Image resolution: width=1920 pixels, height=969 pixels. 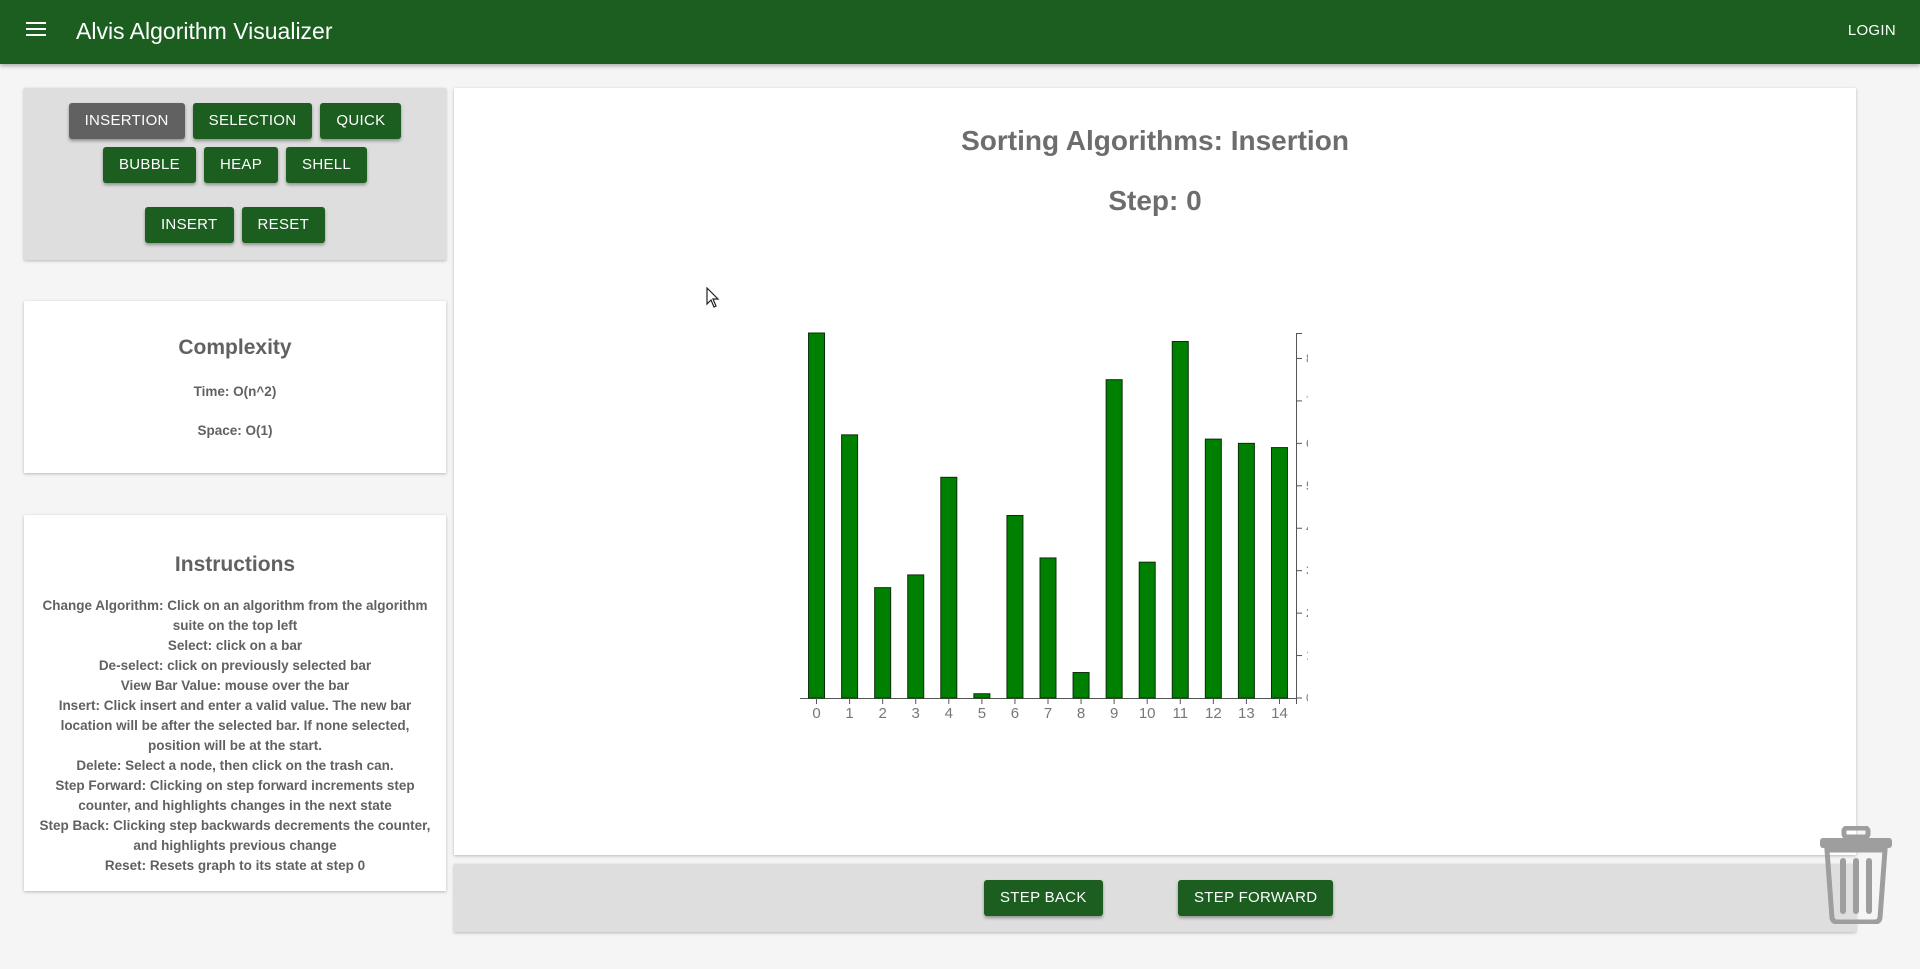 I want to click on x-tick-label: 9, so click(x=1114, y=713).